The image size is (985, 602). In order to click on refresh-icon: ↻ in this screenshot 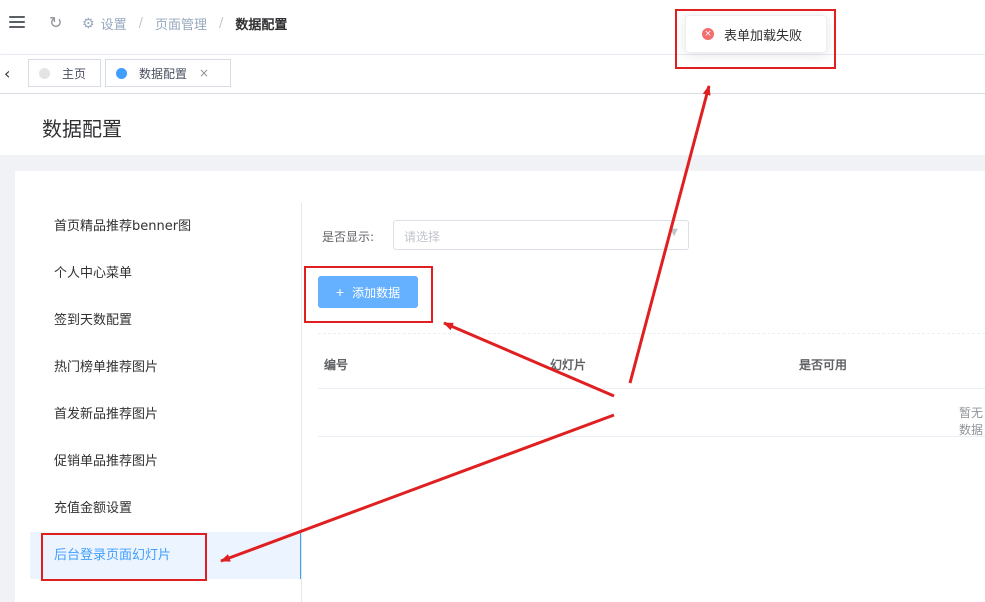, I will do `click(55, 22)`.